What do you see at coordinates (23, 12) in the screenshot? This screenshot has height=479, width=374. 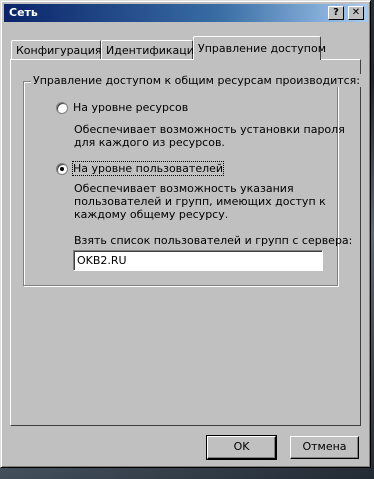 I see `window-title: Сеть` at bounding box center [23, 12].